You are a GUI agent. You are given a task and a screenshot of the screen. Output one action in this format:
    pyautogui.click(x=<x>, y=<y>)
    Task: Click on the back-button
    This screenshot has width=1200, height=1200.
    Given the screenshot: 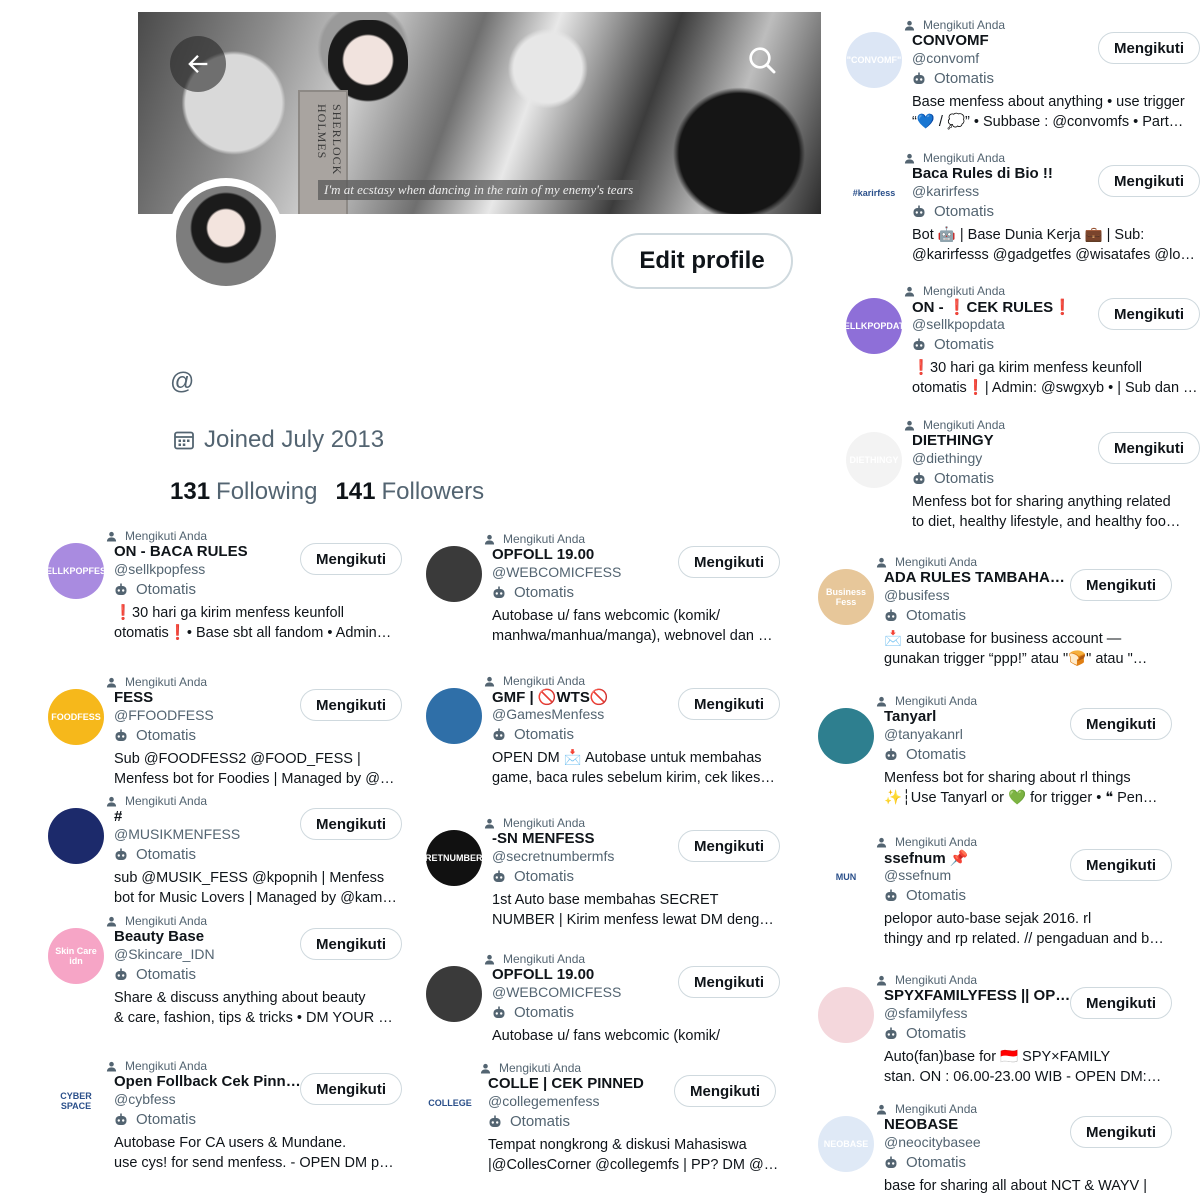 What is the action you would take?
    pyautogui.click(x=198, y=64)
    